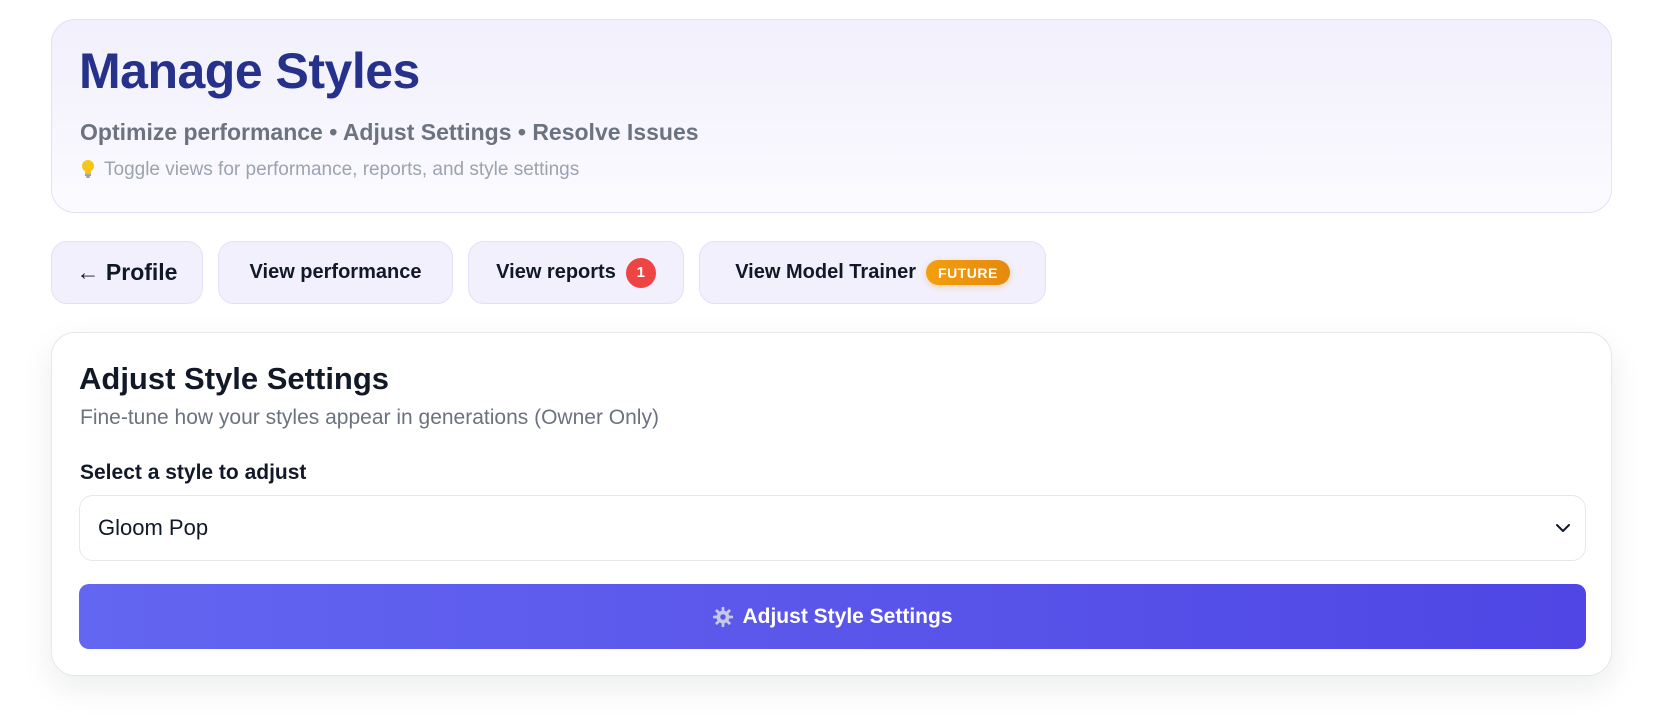 This screenshot has width=1666, height=724. What do you see at coordinates (832, 528) in the screenshot?
I see `style-select: Gloom Pop` at bounding box center [832, 528].